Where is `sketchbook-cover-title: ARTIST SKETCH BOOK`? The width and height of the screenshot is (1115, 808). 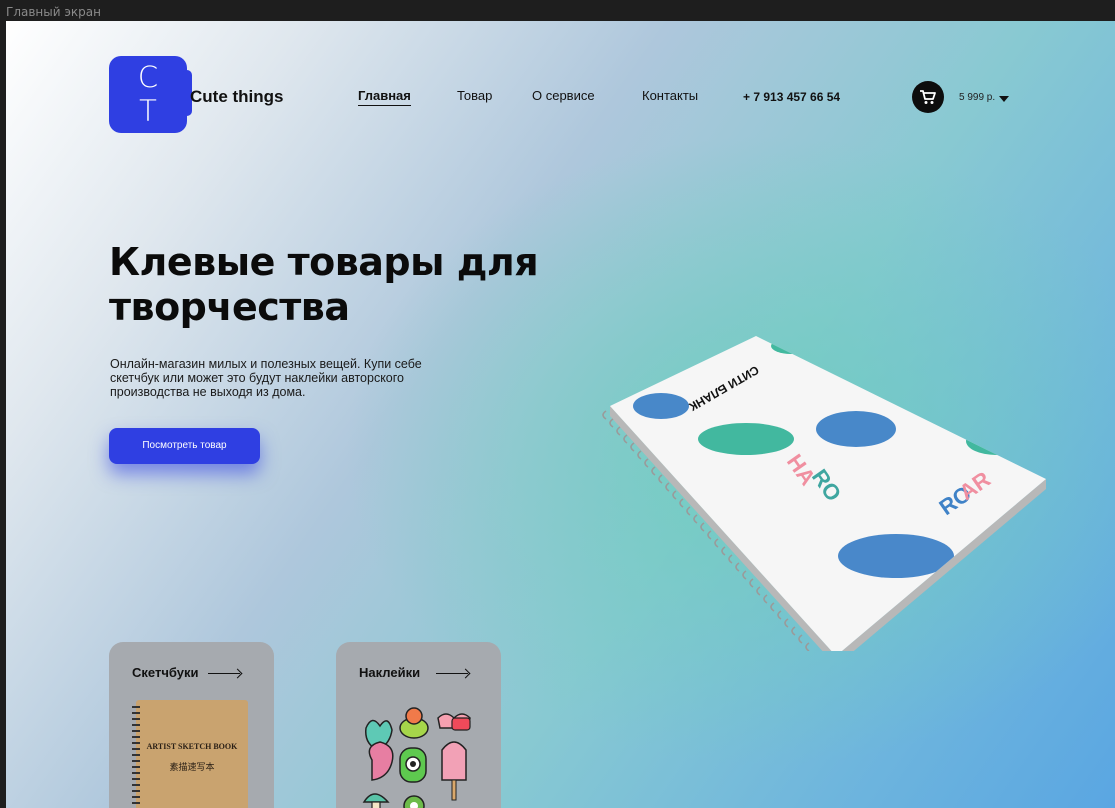 sketchbook-cover-title: ARTIST SKETCH BOOK is located at coordinates (192, 746).